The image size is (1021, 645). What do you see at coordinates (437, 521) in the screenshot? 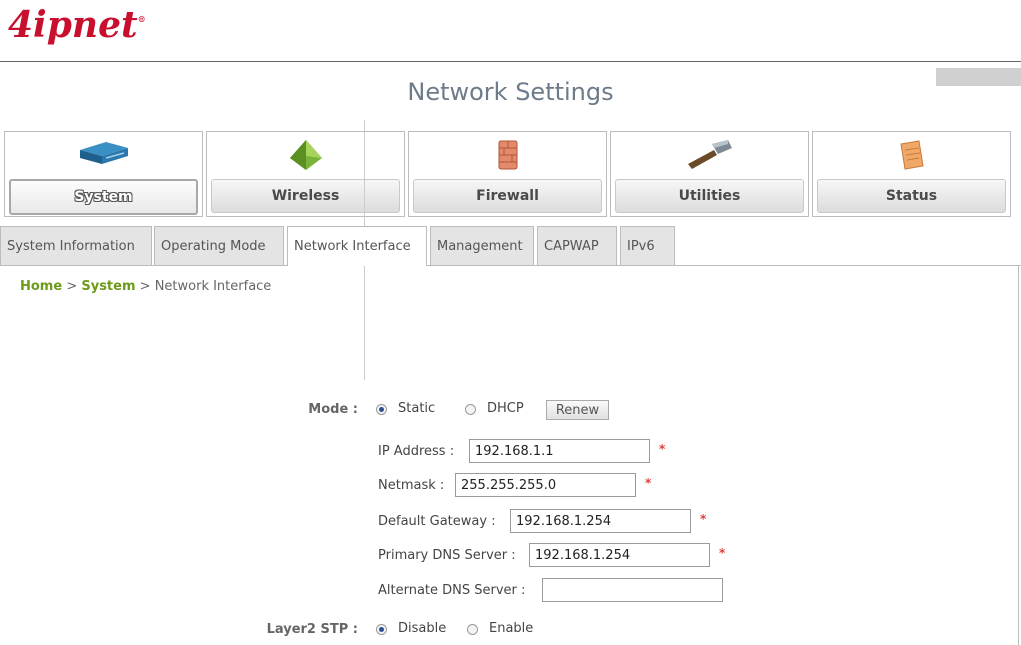
I see `default-gateway-label: Default Gateway :` at bounding box center [437, 521].